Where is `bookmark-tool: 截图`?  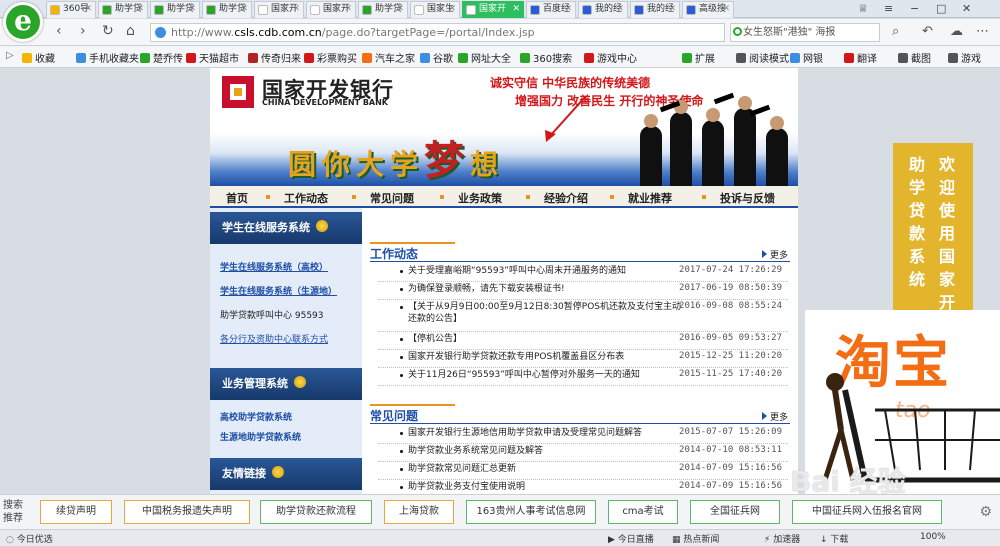
bookmark-tool: 截图 is located at coordinates (914, 57).